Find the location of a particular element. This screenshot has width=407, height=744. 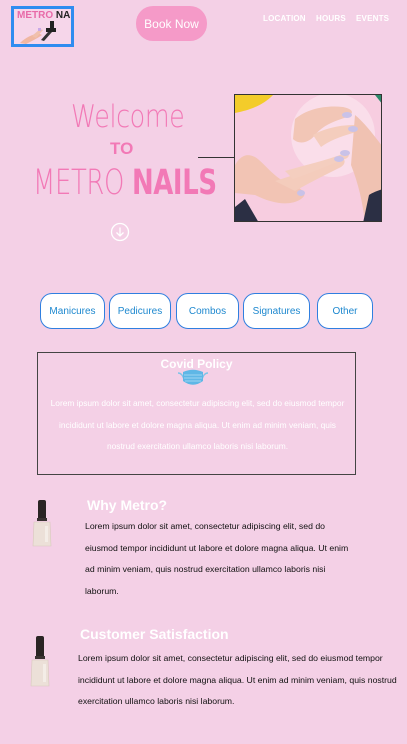

nail-polish-hand-icon is located at coordinates (38, 32).